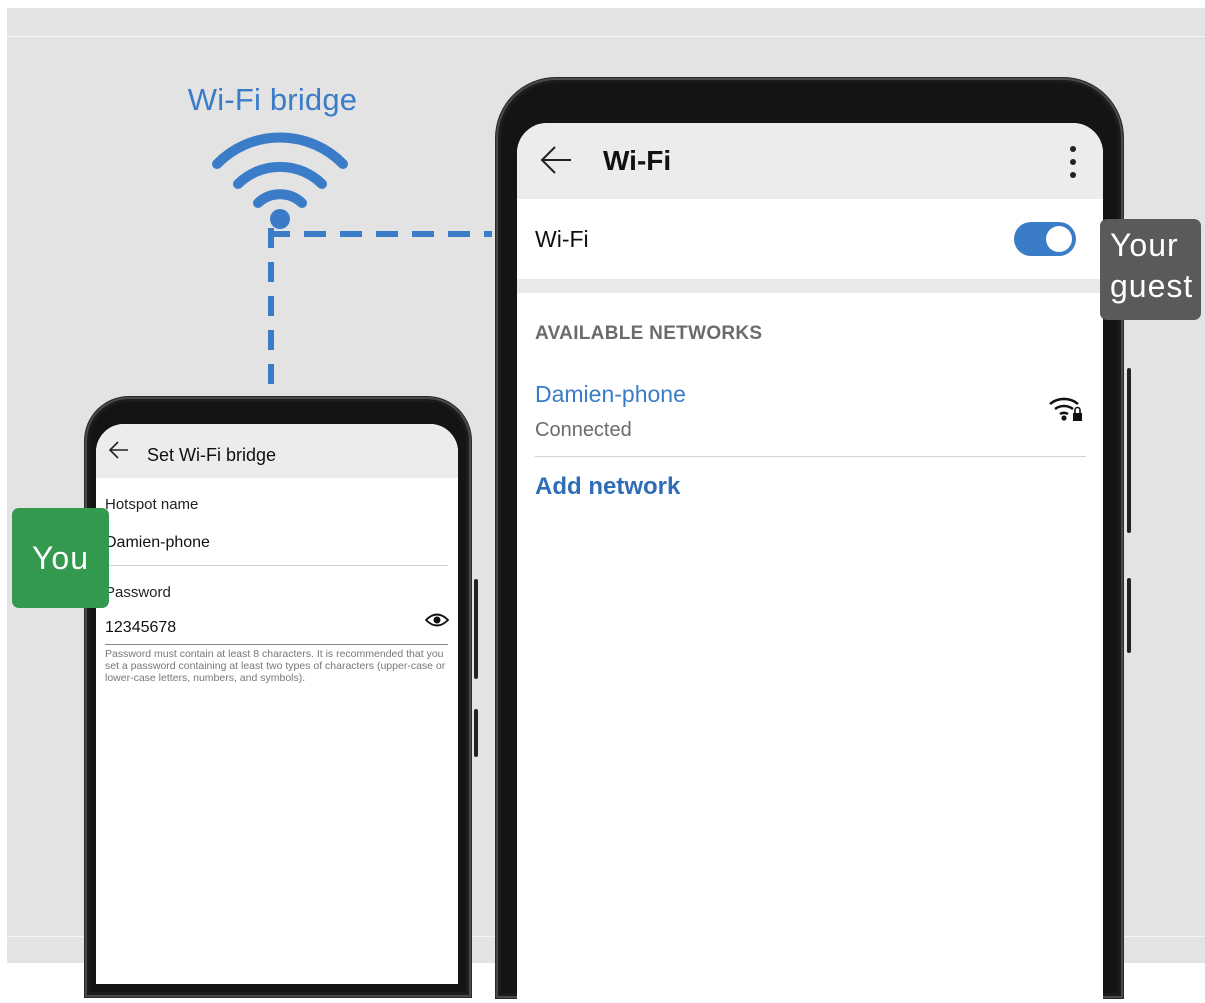  What do you see at coordinates (437, 620) in the screenshot?
I see `eye-icon` at bounding box center [437, 620].